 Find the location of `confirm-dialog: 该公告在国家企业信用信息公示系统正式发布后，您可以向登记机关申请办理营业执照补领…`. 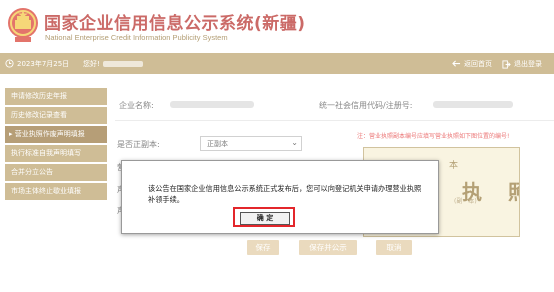

confirm-dialog: 该公告在国家企业信用信息公示系统正式发布后，您可以向登记机关申请办理营业执照补领… is located at coordinates (280, 197).